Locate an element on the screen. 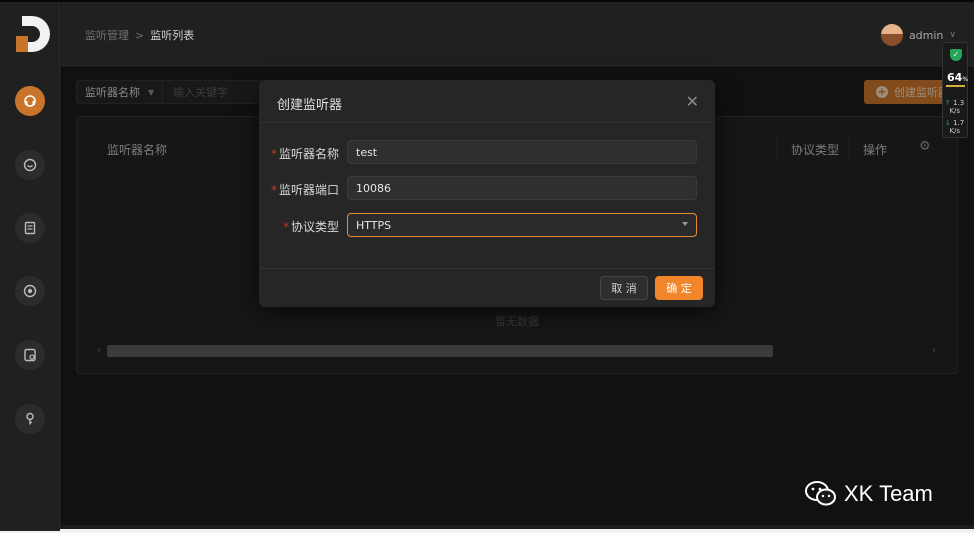 This screenshot has height=533, width=974. field-label-name: * 监听器名称 is located at coordinates (304, 154).